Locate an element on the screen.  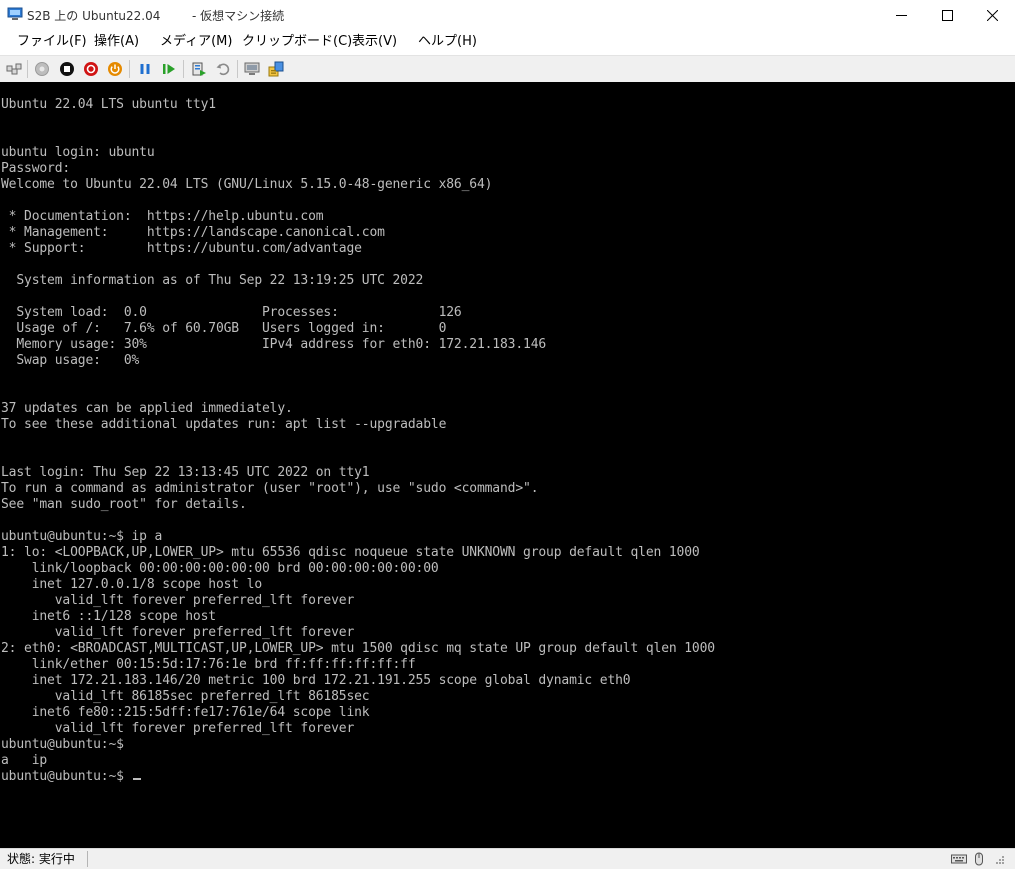
terminal-prompt: ubuntu@ubuntu:~$ is located at coordinates (66, 776).